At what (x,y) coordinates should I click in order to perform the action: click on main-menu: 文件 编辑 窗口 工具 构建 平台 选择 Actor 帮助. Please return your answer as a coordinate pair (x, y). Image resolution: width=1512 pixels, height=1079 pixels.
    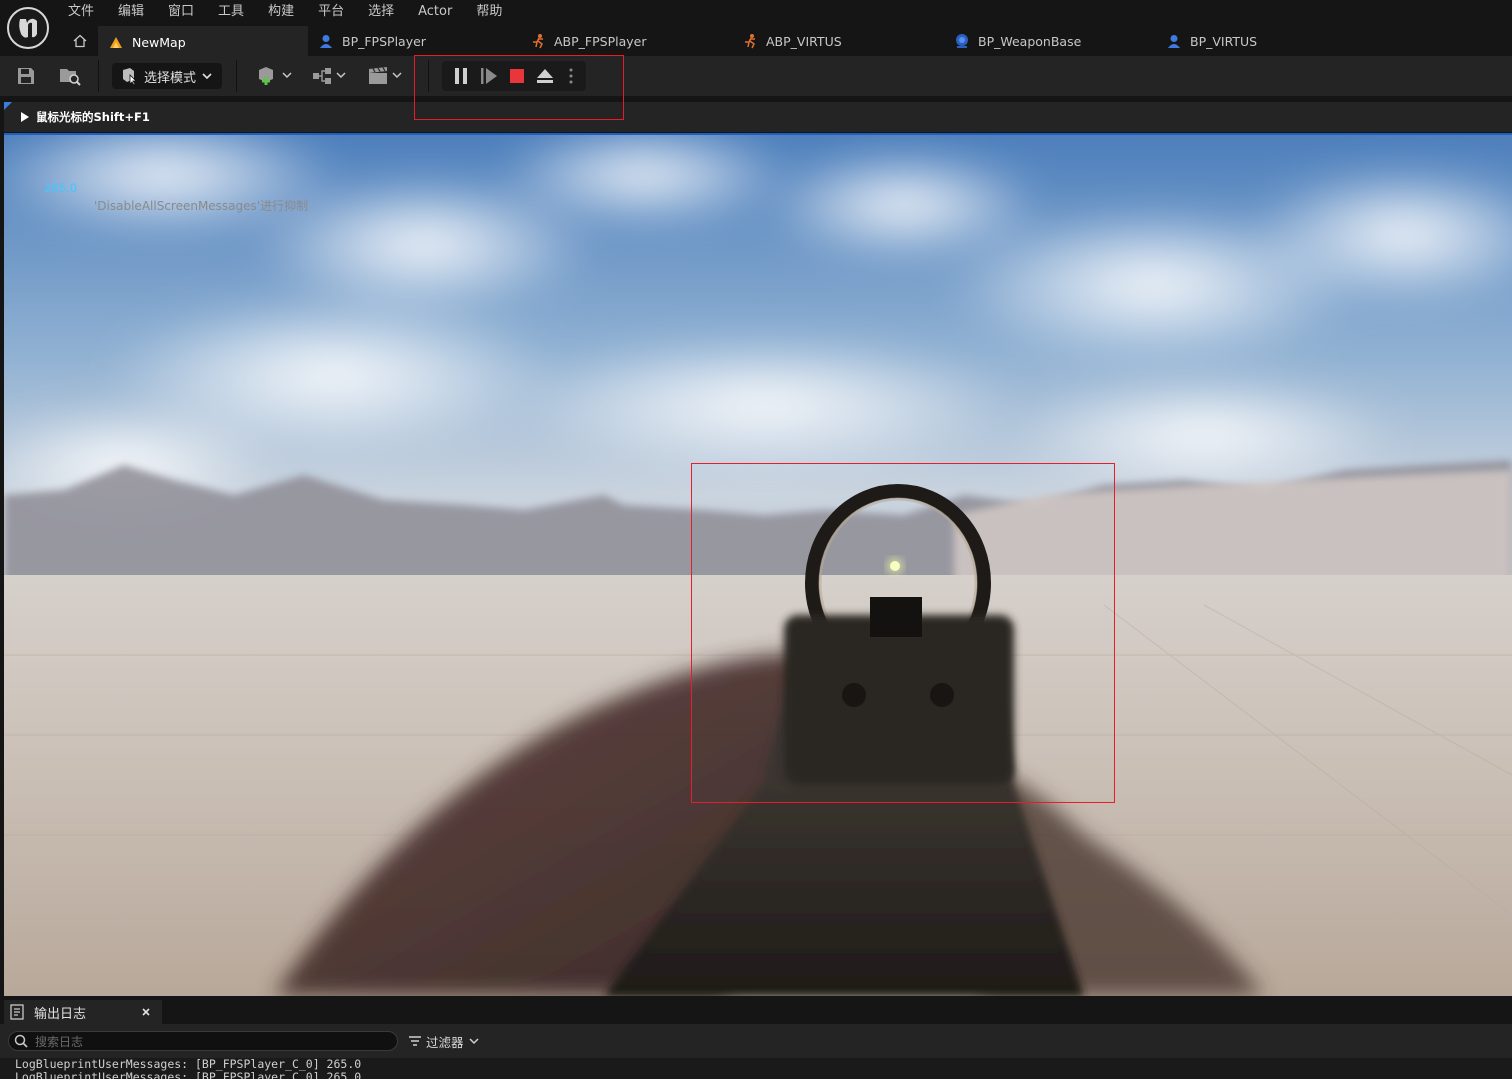
    Looking at the image, I should click on (285, 12).